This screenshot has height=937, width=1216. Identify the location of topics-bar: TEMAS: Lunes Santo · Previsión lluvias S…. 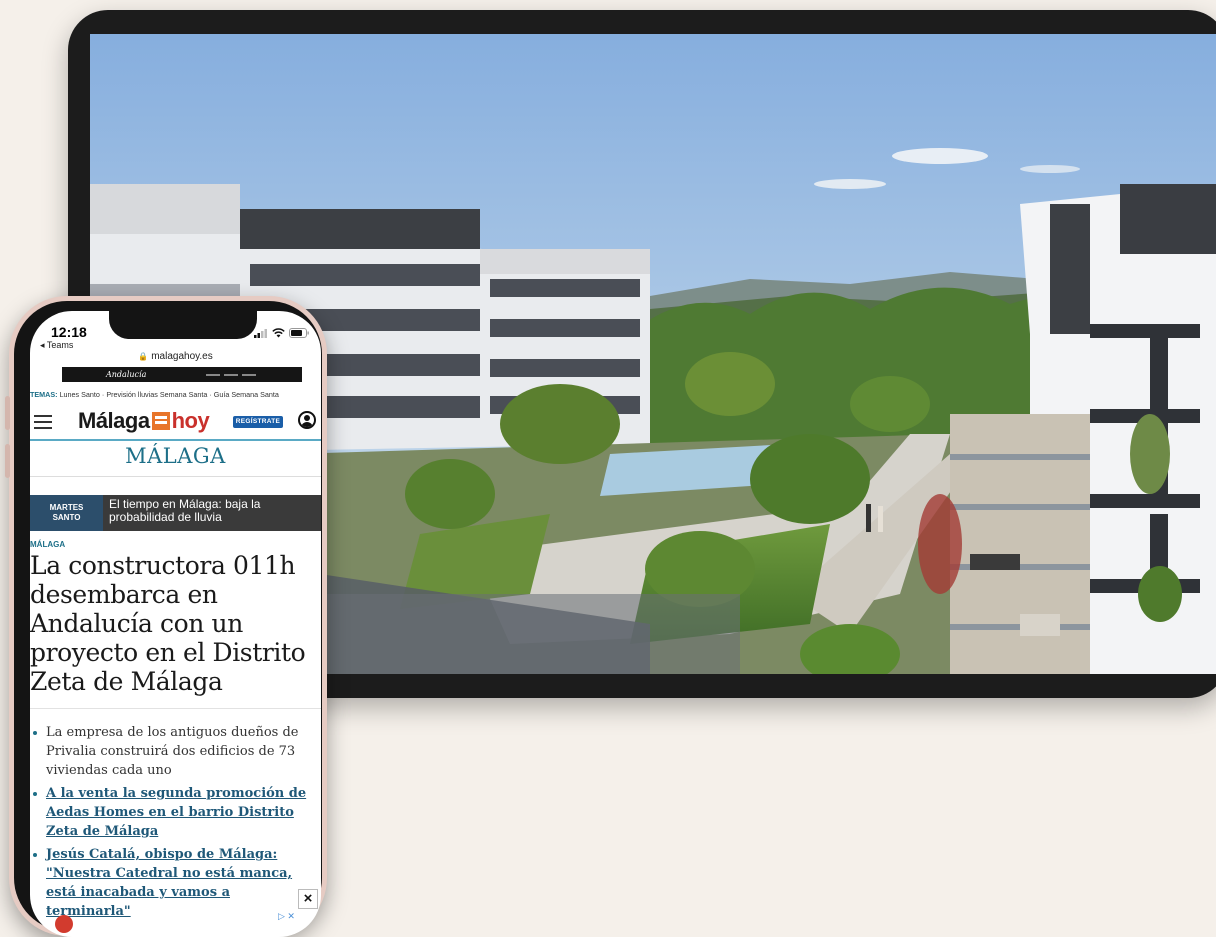
(175, 394).